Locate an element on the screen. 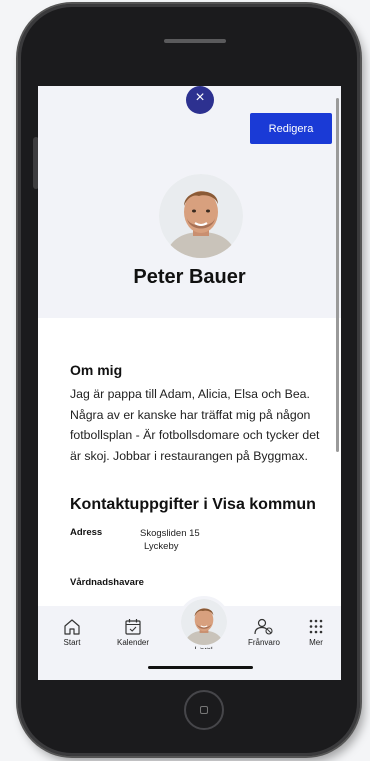 The width and height of the screenshot is (370, 761). tab-start: Start is located at coordinates (72, 632).